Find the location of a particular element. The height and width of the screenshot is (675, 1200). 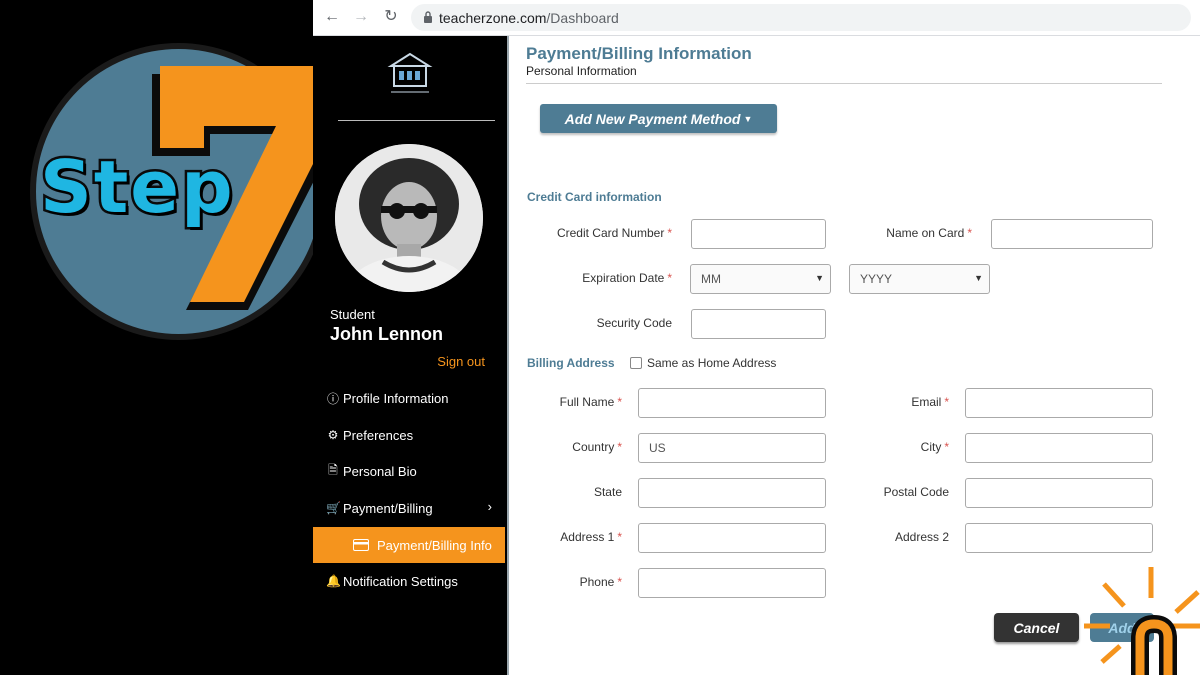

sidebar-divider is located at coordinates (416, 120).